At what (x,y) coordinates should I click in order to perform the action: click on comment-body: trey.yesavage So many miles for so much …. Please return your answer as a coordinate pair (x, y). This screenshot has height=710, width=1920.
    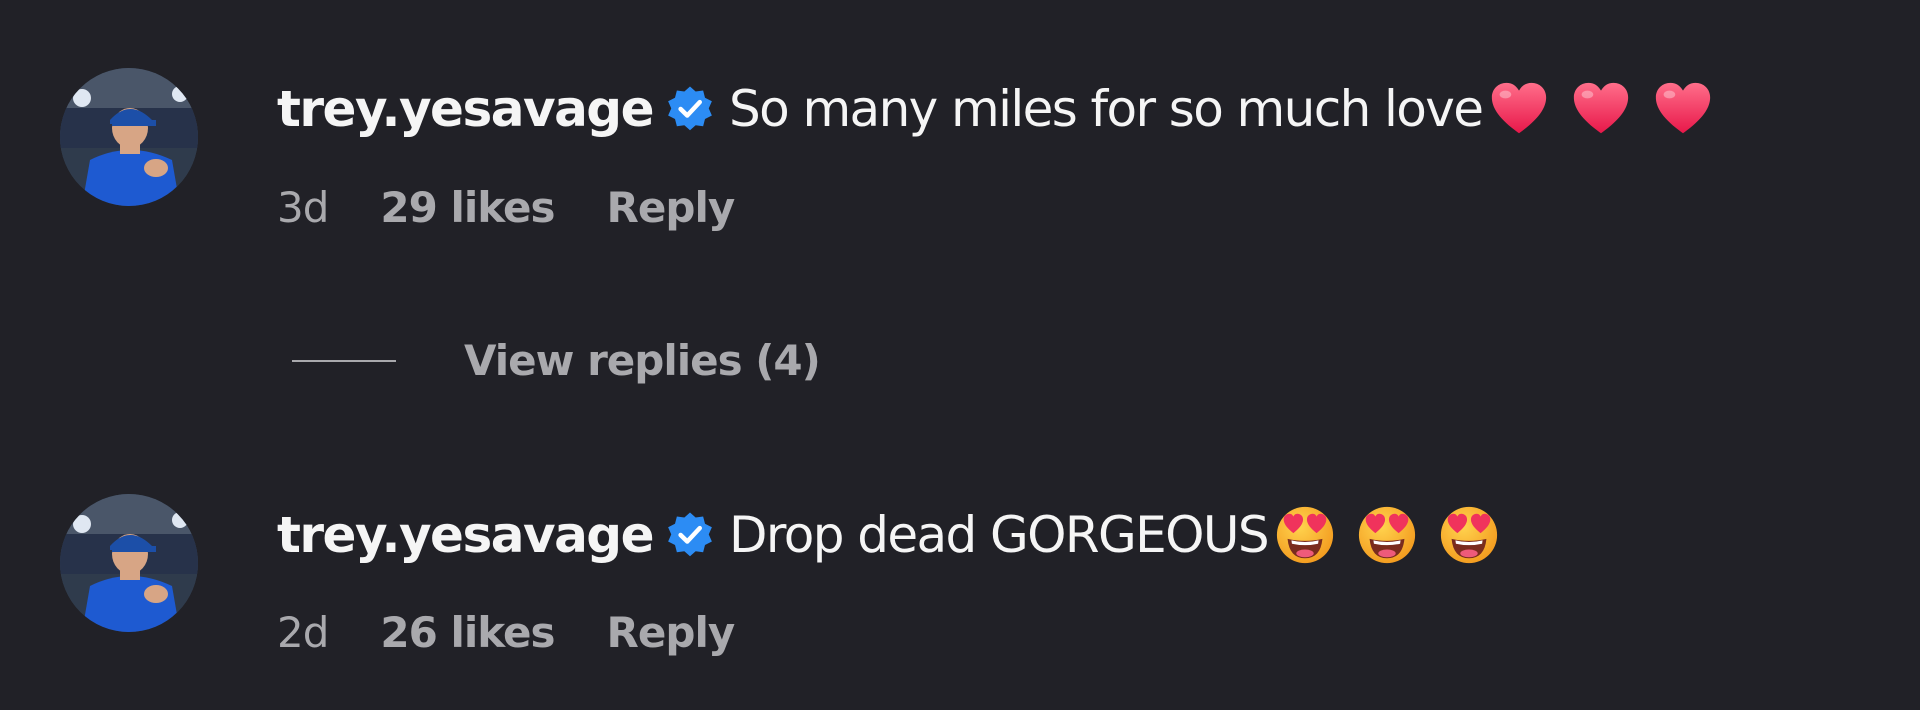
    Looking at the image, I should click on (1005, 109).